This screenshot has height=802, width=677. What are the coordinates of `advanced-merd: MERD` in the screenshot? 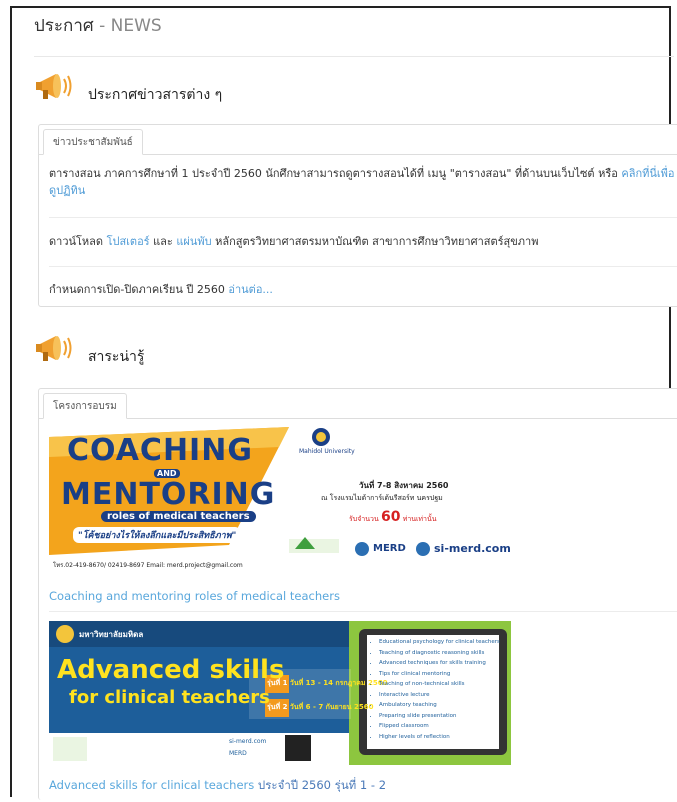 It's located at (238, 753).